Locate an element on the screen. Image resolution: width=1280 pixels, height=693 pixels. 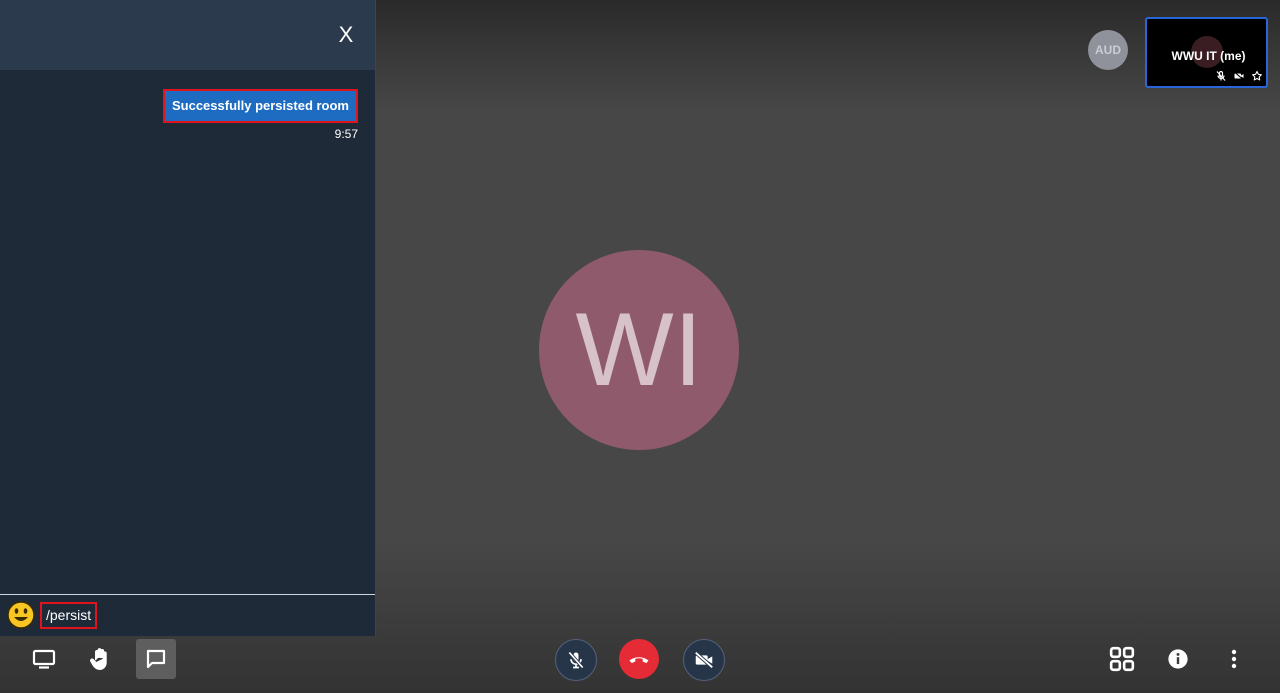
screen-share-button is located at coordinates (44, 659).